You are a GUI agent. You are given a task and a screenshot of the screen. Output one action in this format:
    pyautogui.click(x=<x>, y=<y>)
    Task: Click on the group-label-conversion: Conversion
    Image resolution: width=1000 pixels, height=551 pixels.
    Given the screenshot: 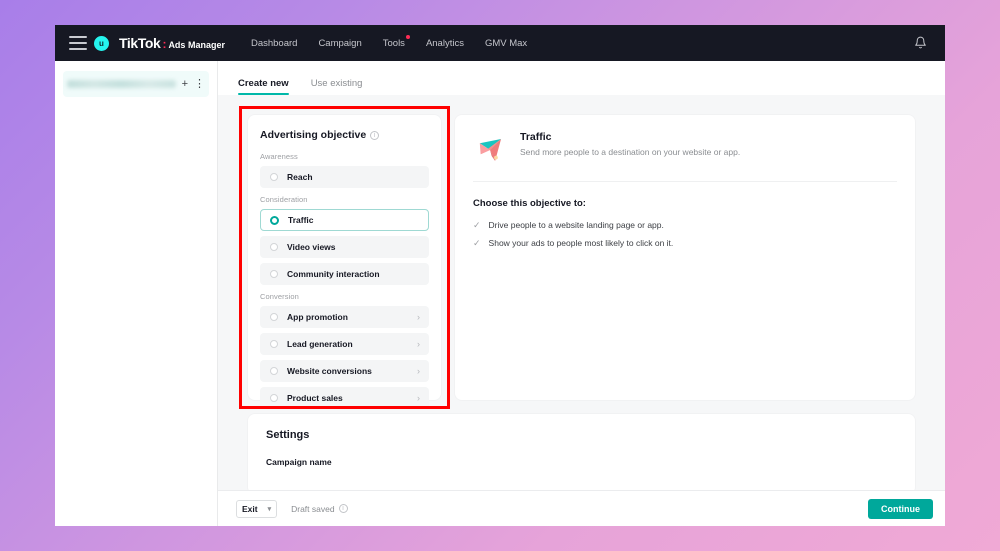 What is the action you would take?
    pyautogui.click(x=279, y=296)
    